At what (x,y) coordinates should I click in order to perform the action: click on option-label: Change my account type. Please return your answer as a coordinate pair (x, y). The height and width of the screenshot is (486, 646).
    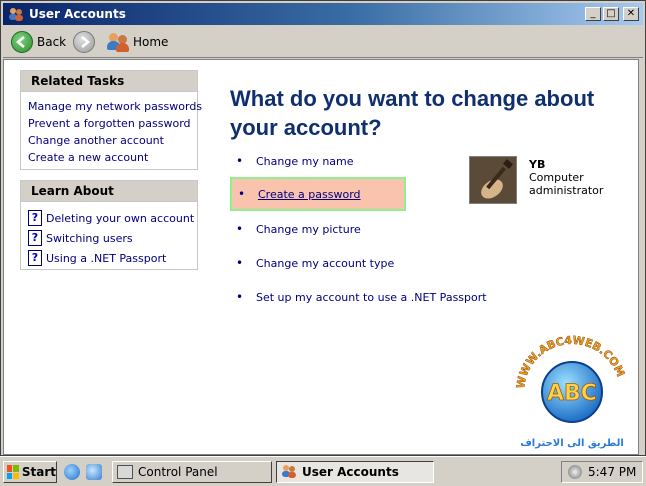
    Looking at the image, I should click on (325, 263).